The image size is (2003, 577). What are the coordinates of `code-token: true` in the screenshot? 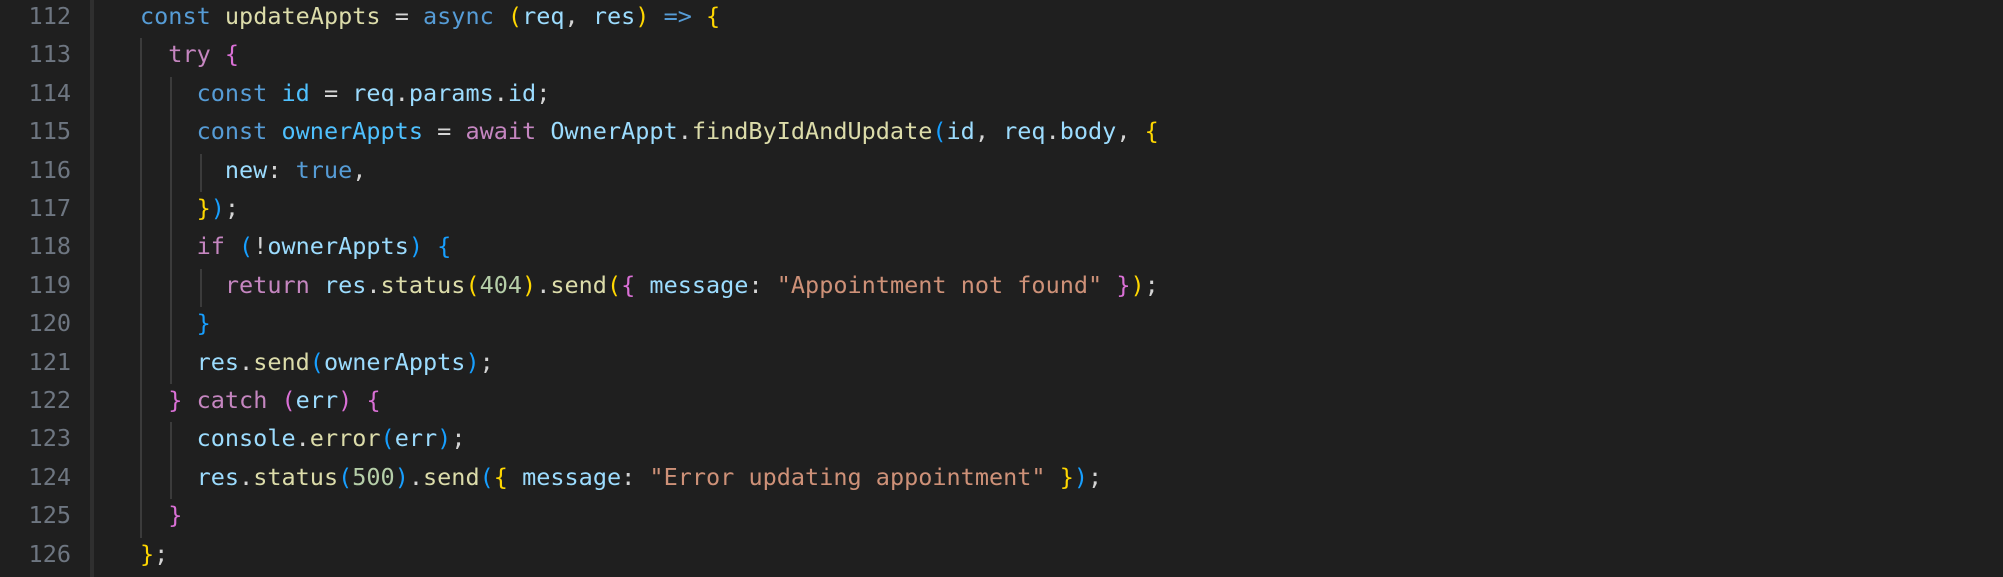 It's located at (324, 169).